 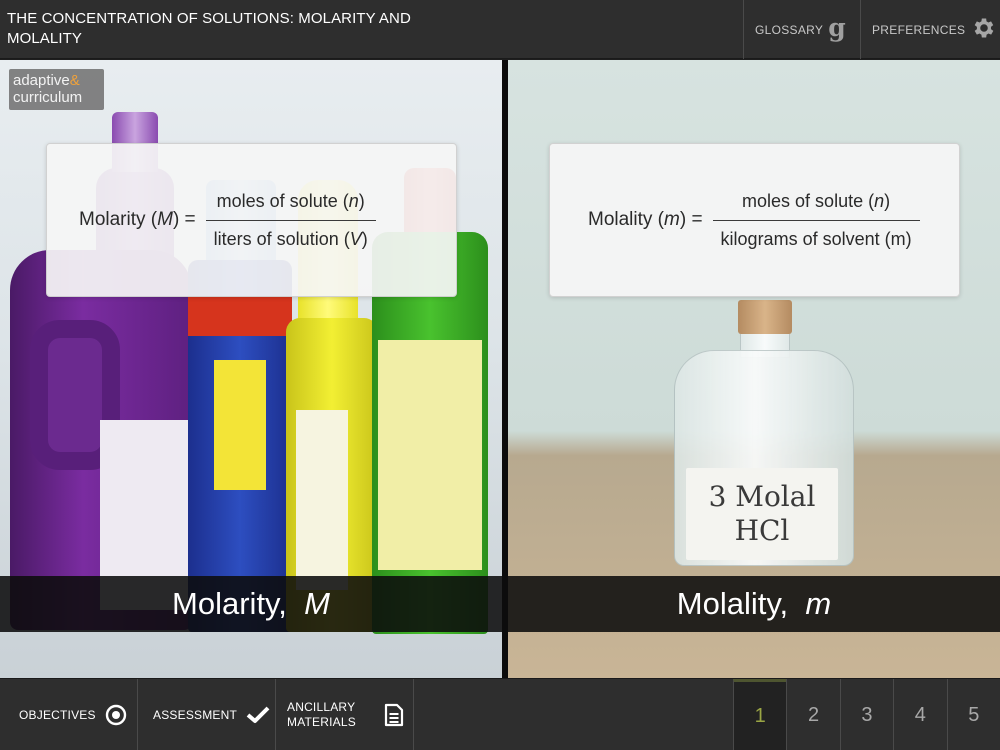 What do you see at coordinates (195, 715) in the screenshot?
I see `assessment-label: ASSESSMENT` at bounding box center [195, 715].